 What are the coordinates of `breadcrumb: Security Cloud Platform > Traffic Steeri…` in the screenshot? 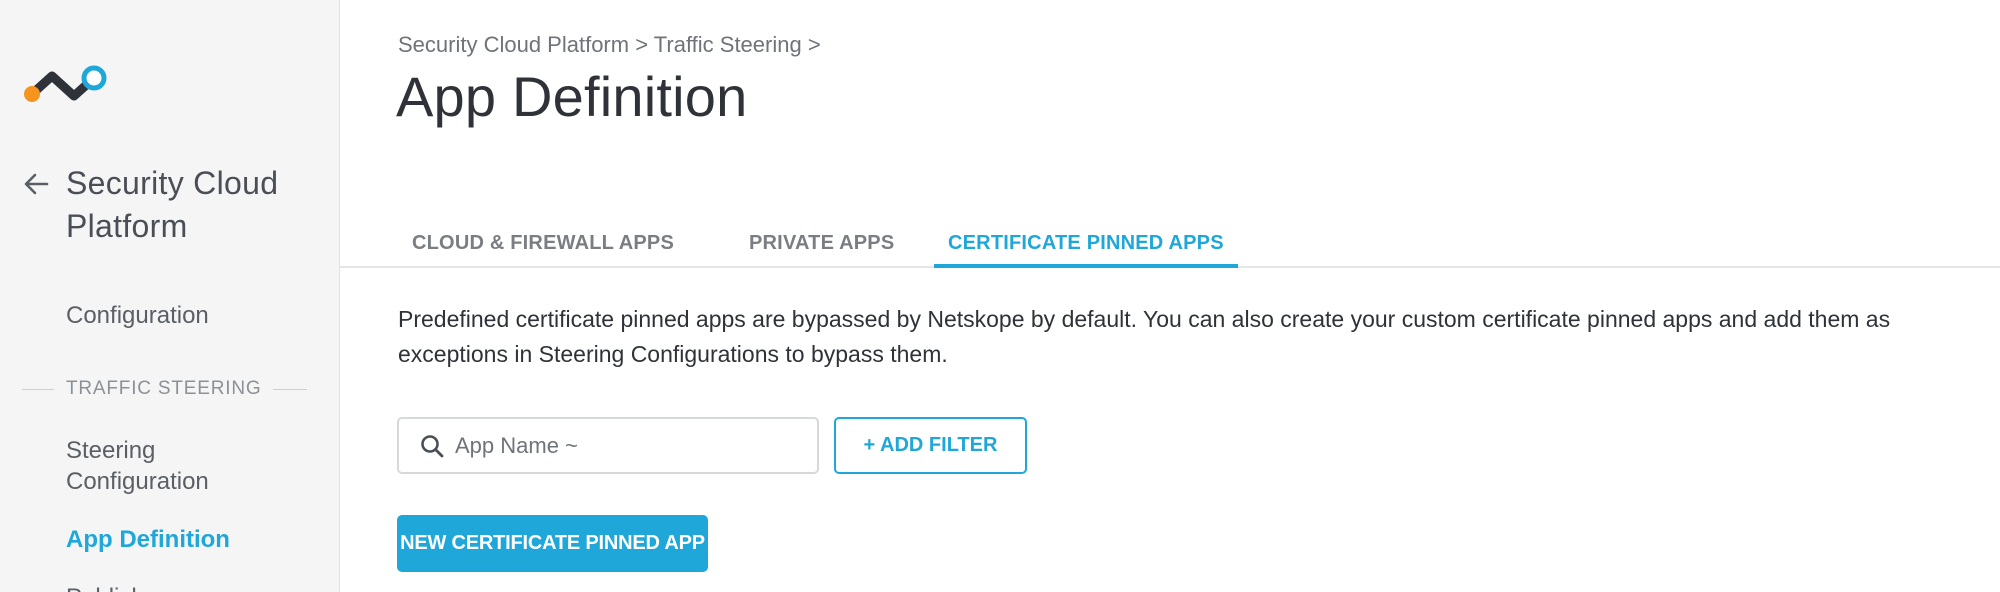 It's located at (609, 45).